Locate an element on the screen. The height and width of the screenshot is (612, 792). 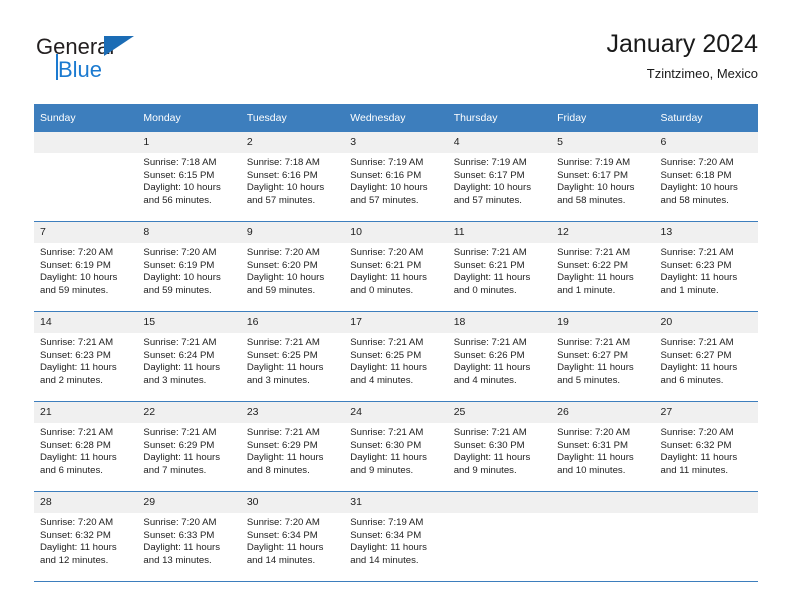
weekday-header-thursday: Thursday is located at coordinates (499, 118).